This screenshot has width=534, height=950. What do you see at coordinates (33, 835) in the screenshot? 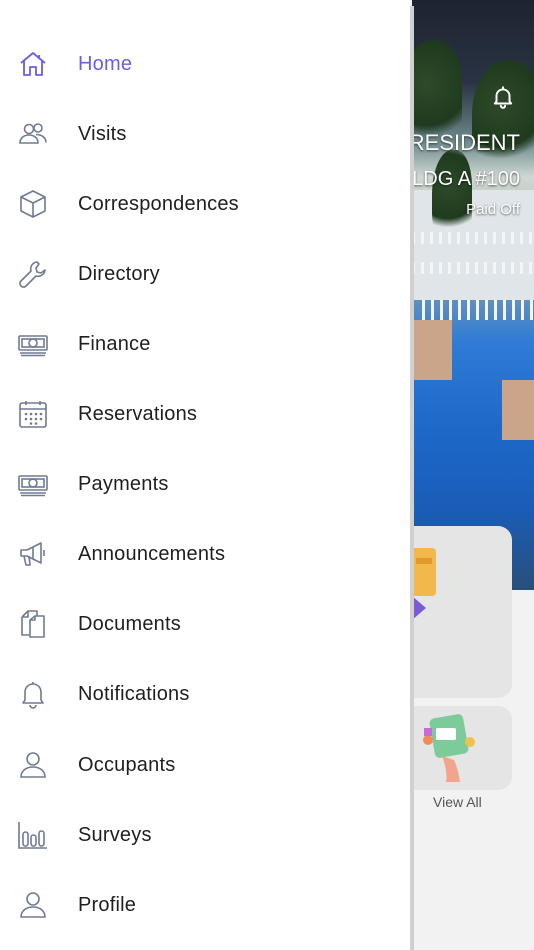
I see `bar-chart-icon` at bounding box center [33, 835].